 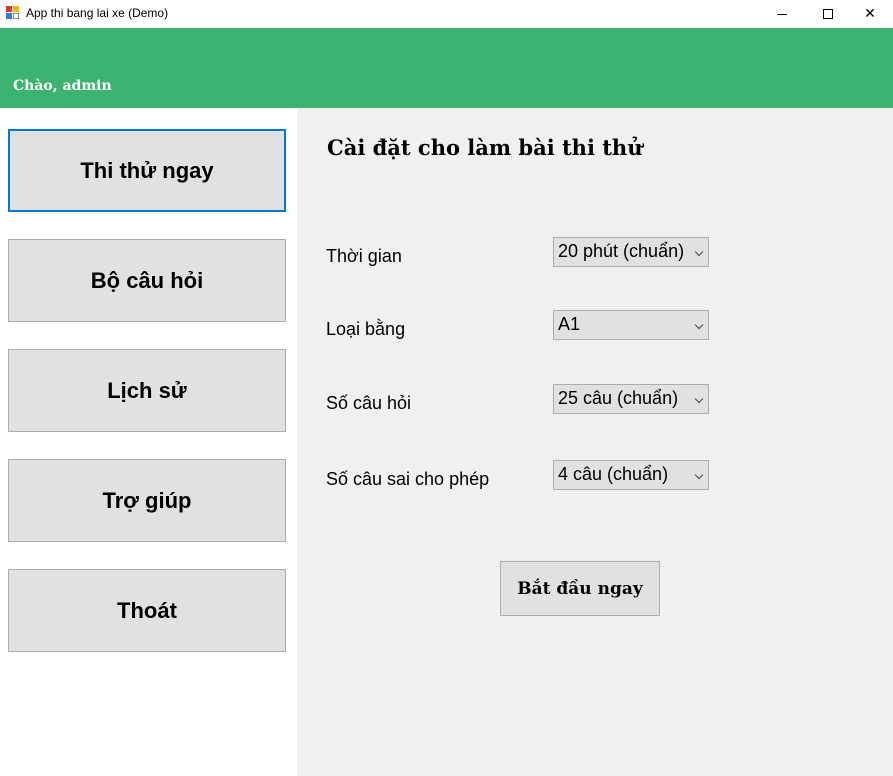 I want to click on allowed-wrong-select-value: 4 câu (chuẩn), so click(x=613, y=474).